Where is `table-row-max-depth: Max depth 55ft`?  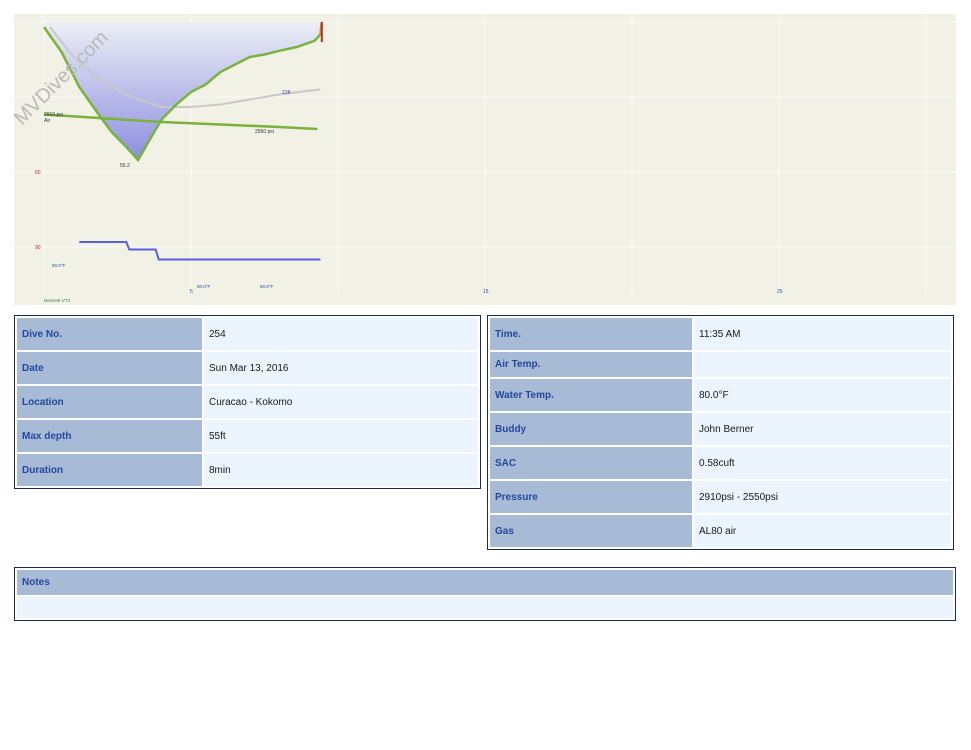
table-row-max-depth: Max depth 55ft is located at coordinates (247, 436).